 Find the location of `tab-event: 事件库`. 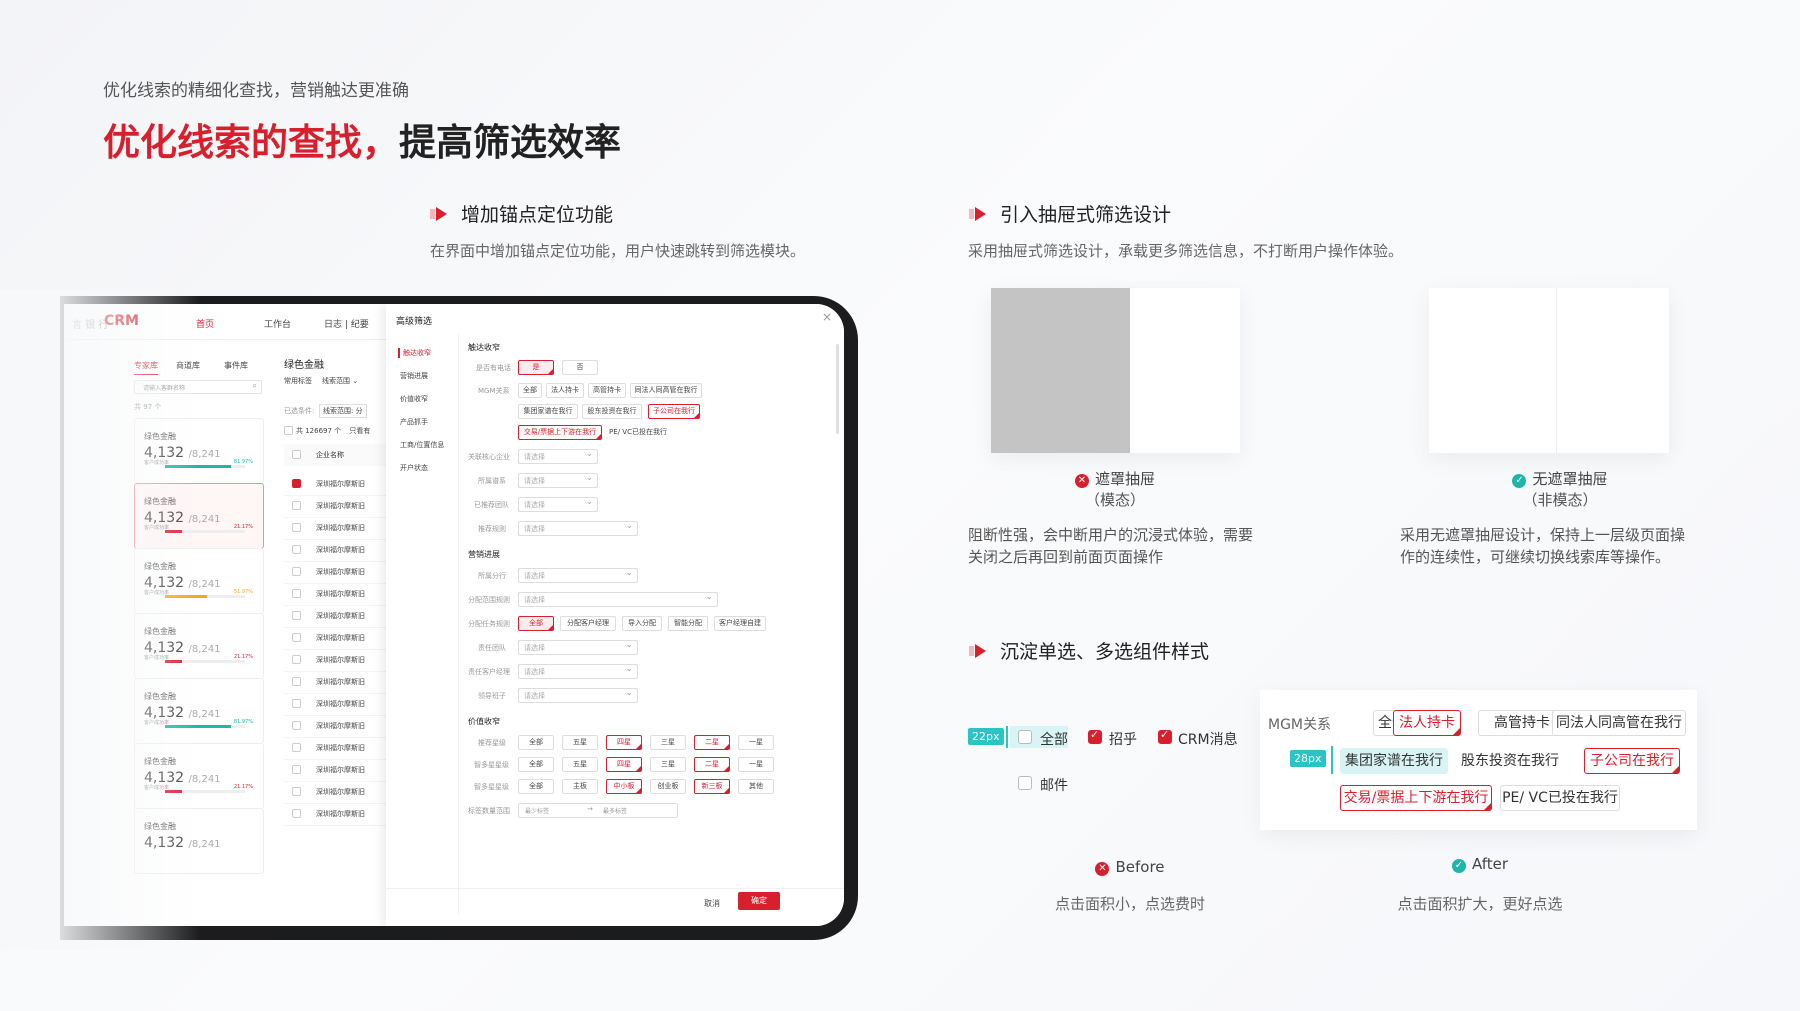

tab-event: 事件库 is located at coordinates (236, 365).